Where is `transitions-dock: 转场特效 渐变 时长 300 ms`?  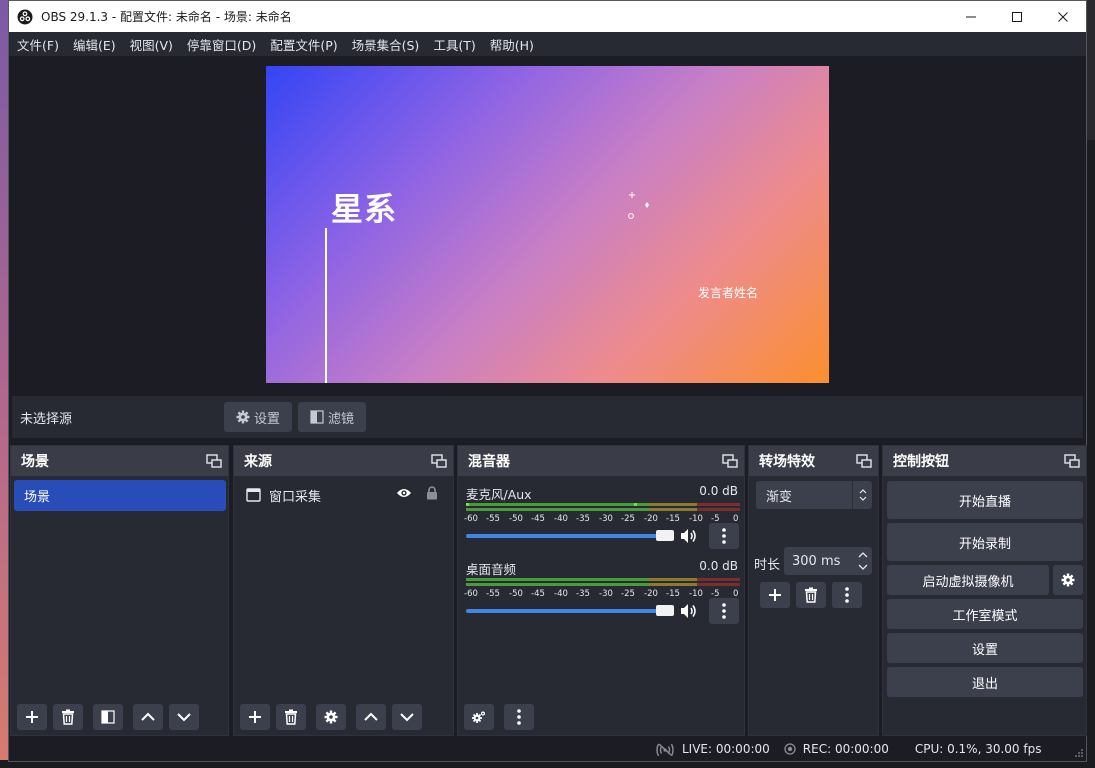 transitions-dock: 转场特效 渐变 时长 300 ms is located at coordinates (813, 590).